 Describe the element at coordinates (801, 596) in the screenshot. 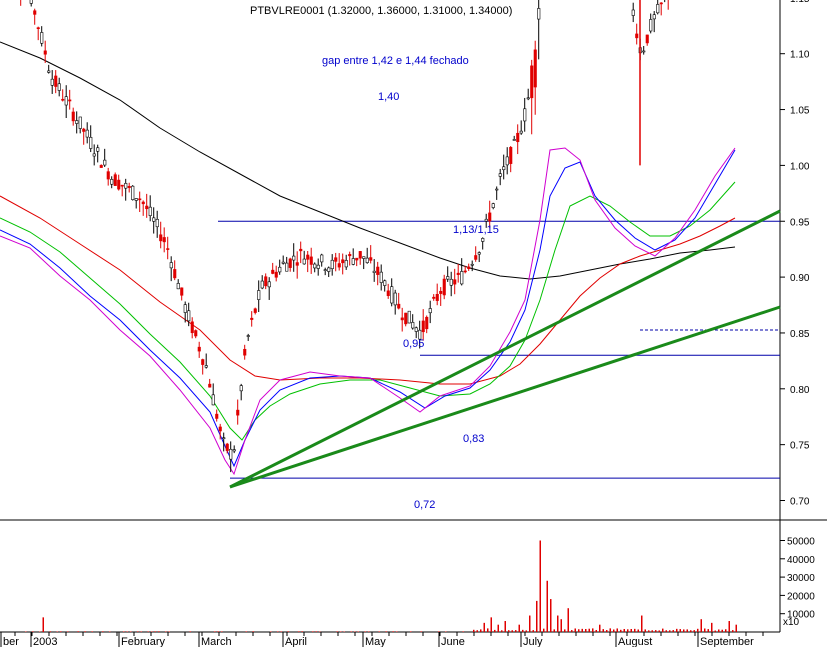

I see `volume-tick-label: 20000` at that location.